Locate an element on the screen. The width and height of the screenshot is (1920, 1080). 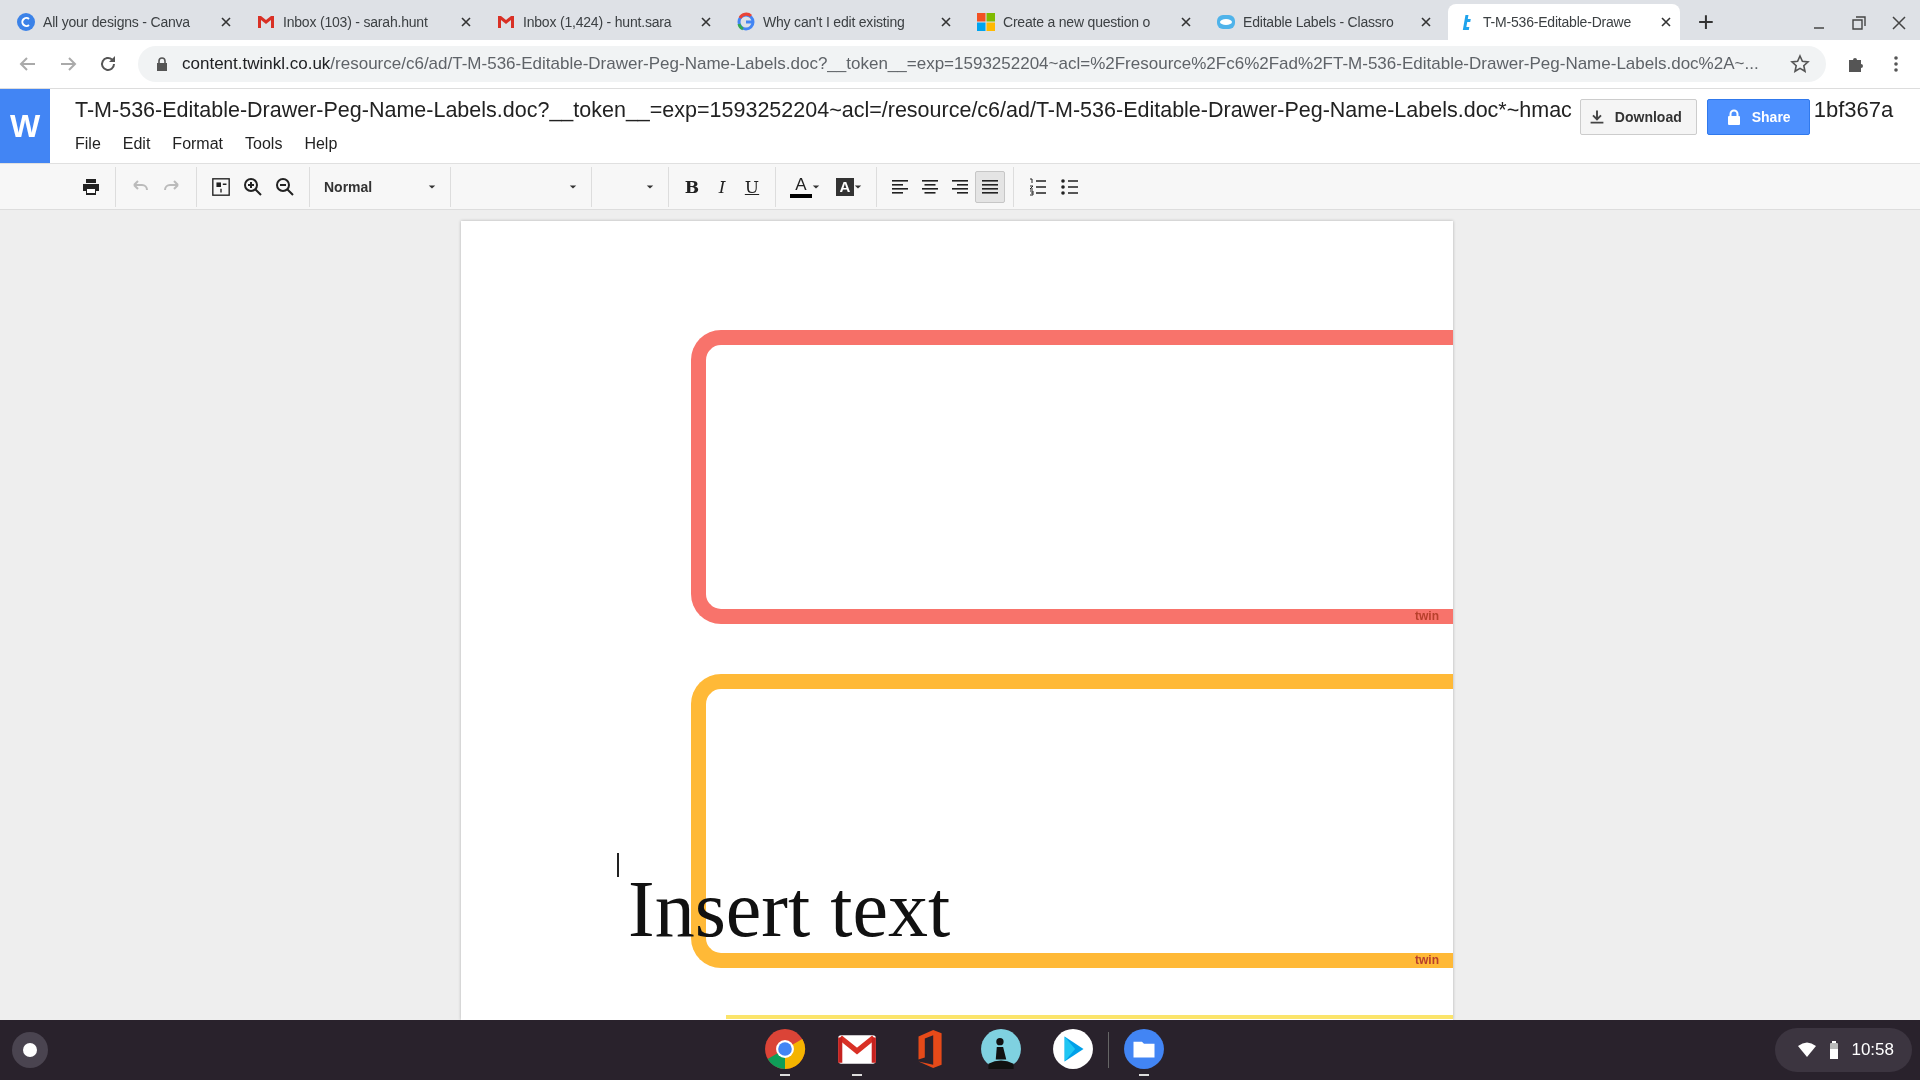
browser-tab: Inbox (103) - sarah.hunt is located at coordinates (364, 22).